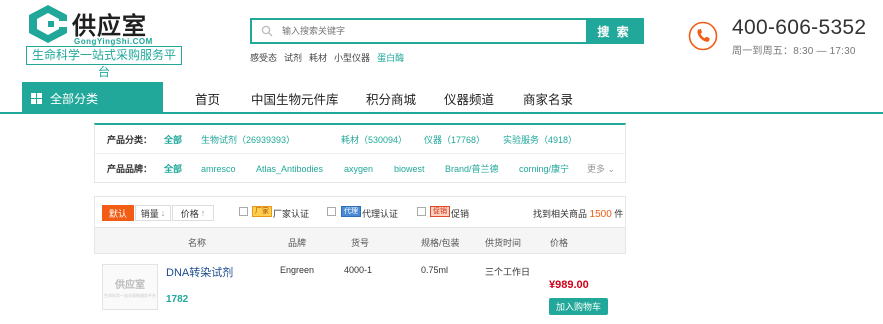  I want to click on sort-price-button: 价格 ↑, so click(193, 213).